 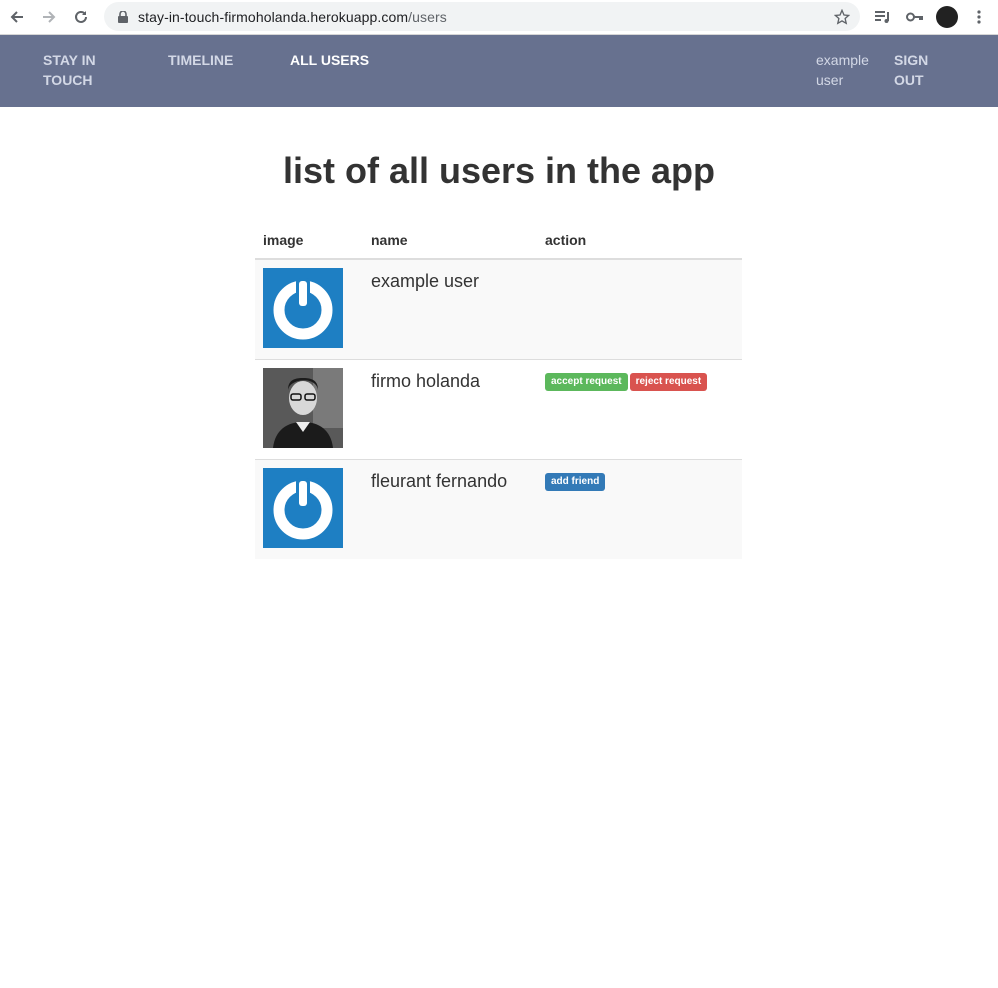 What do you see at coordinates (450, 309) in the screenshot?
I see `user-name: example user` at bounding box center [450, 309].